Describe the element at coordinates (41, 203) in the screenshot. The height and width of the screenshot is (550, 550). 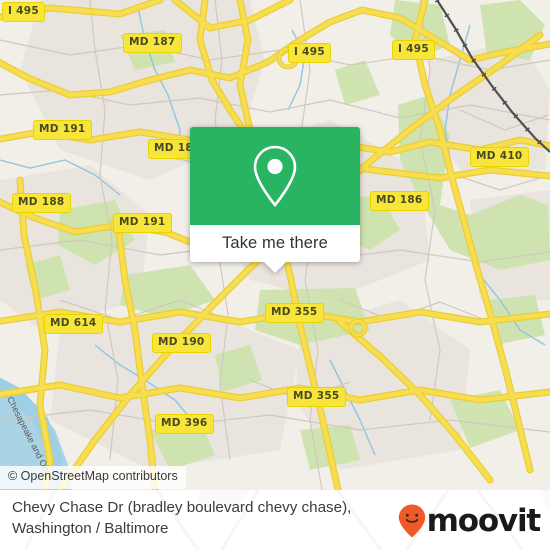
I see `road-shield-label: MD 188` at that location.